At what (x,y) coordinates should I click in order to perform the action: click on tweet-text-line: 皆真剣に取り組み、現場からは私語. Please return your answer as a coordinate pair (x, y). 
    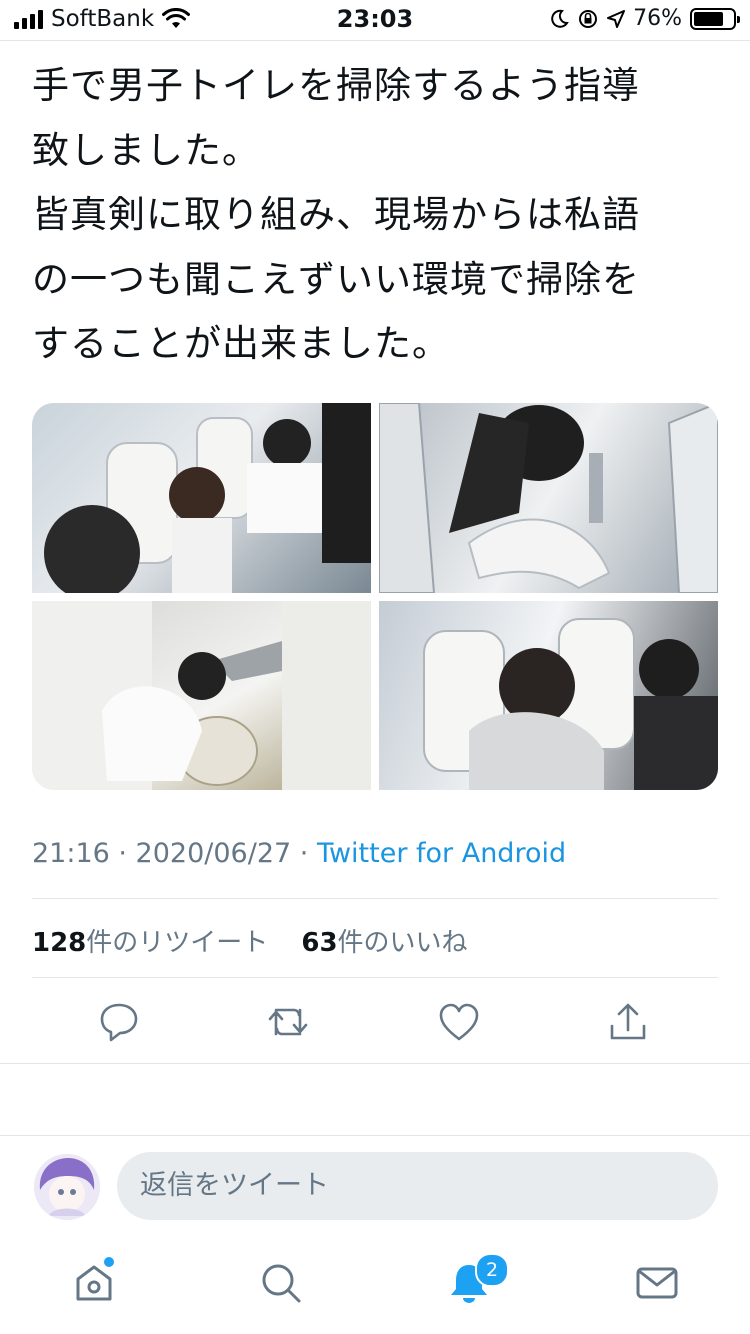
    Looking at the image, I should click on (336, 214).